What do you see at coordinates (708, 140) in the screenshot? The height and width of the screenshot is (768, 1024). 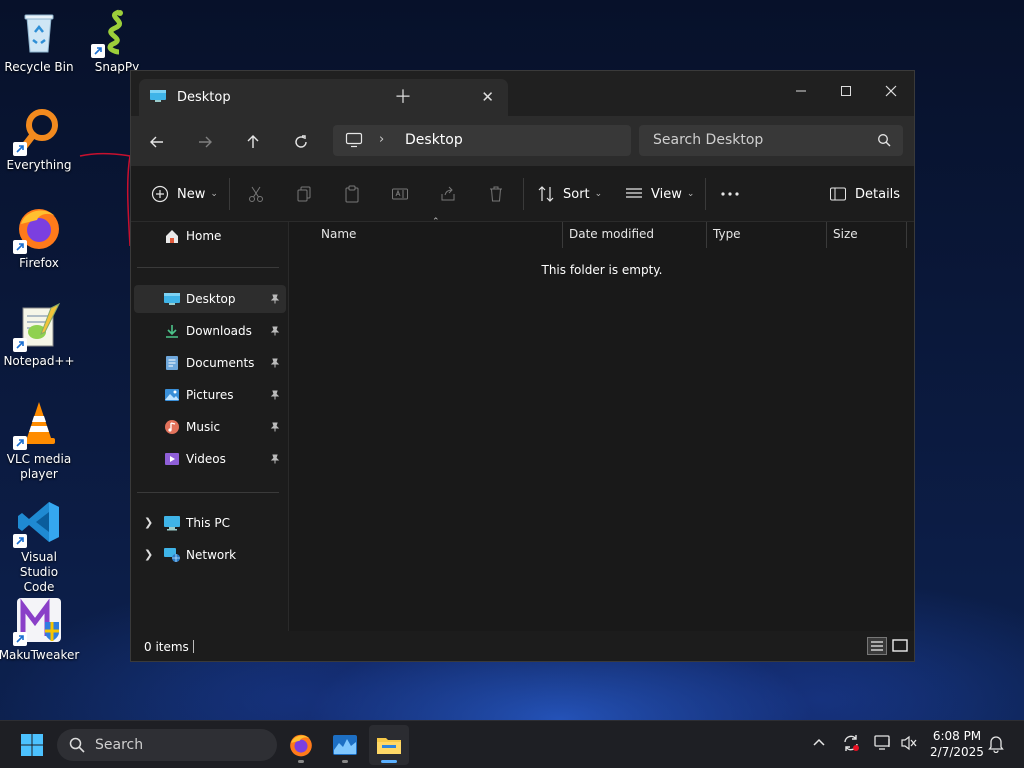 I see `search-input: Search Desktop` at bounding box center [708, 140].